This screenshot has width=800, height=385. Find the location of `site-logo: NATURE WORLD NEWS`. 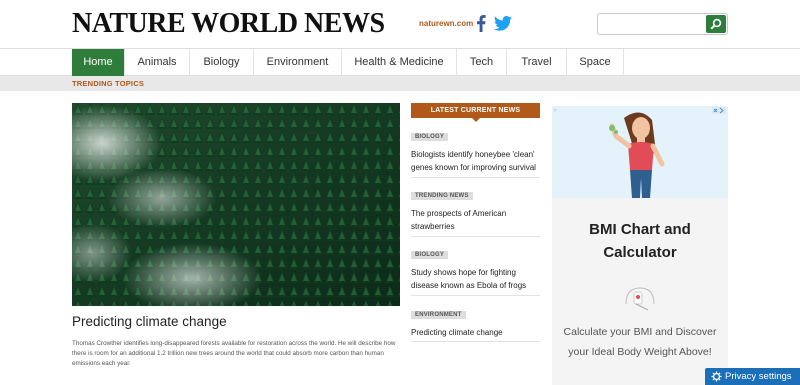

site-logo: NATURE WORLD NEWS is located at coordinates (228, 24).